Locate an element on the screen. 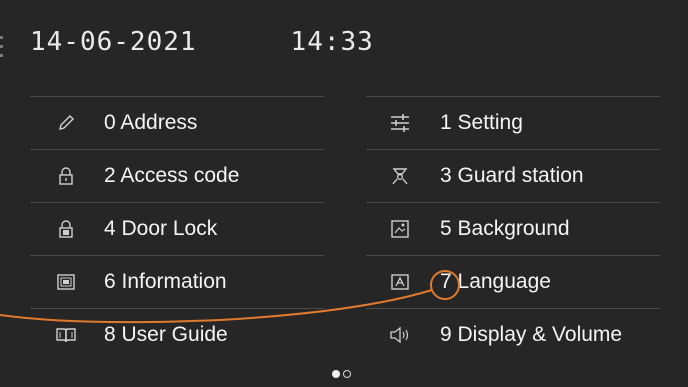 This screenshot has height=387, width=688. page-dot-active is located at coordinates (336, 374).